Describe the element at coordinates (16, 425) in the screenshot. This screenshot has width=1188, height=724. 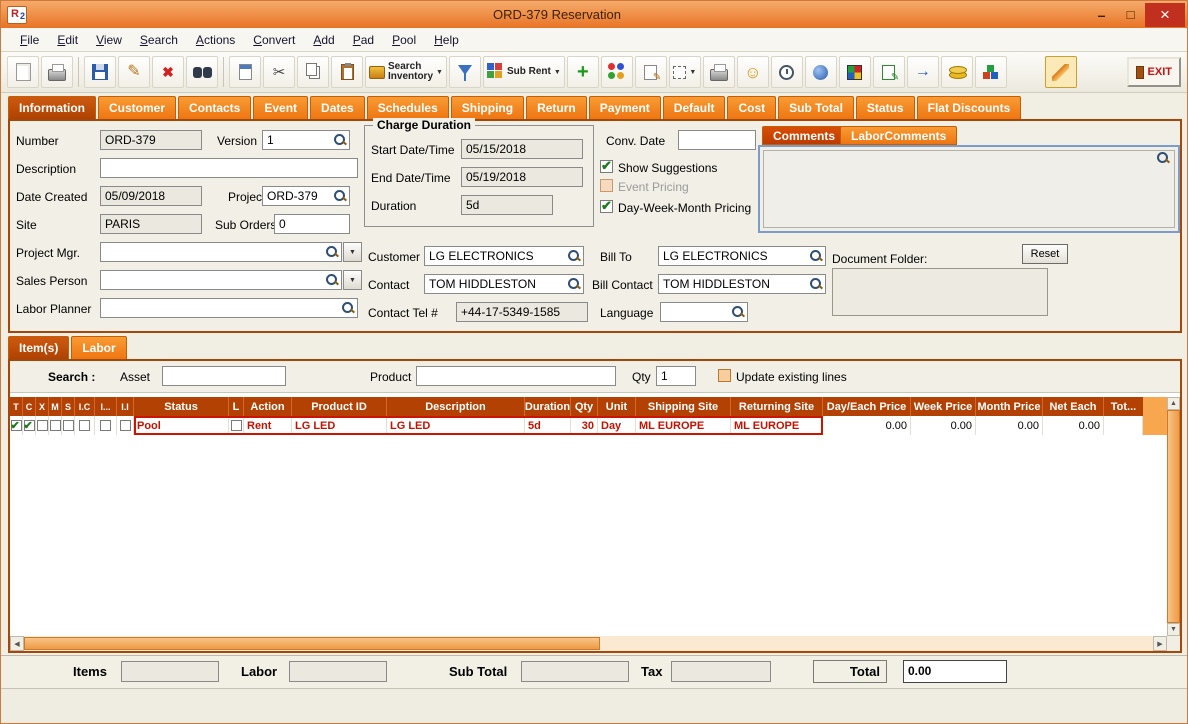
I see `row-checkbox-t` at that location.